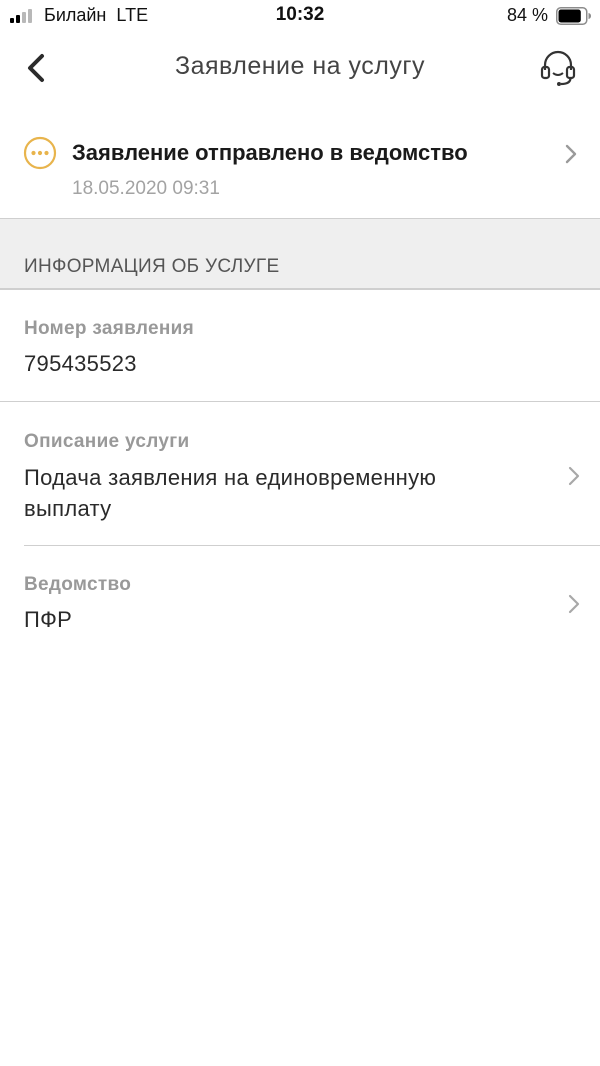 This screenshot has width=600, height=1066. What do you see at coordinates (146, 188) in the screenshot?
I see `status-date: 18.05.2020 09:31` at bounding box center [146, 188].